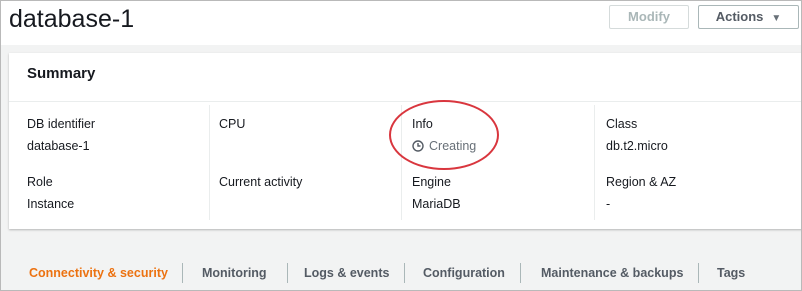 The image size is (802, 291). What do you see at coordinates (40, 182) in the screenshot?
I see `role-label: Role` at bounding box center [40, 182].